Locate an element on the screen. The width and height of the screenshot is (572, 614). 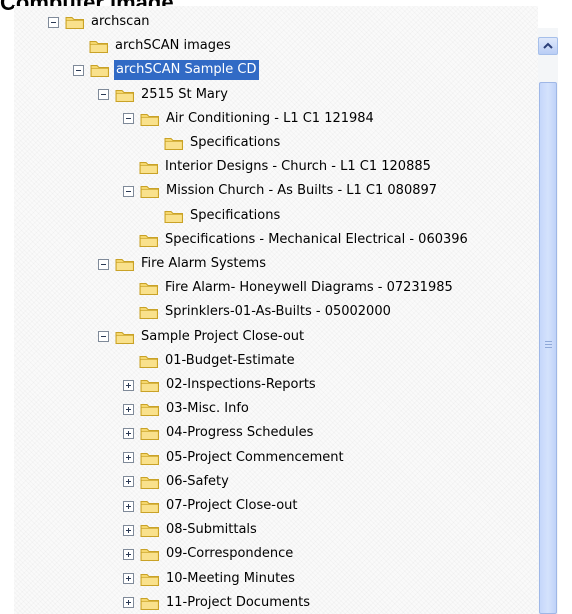
tree-node: Sprinklers-01-As-Builts - 05002000 is located at coordinates (266, 312).